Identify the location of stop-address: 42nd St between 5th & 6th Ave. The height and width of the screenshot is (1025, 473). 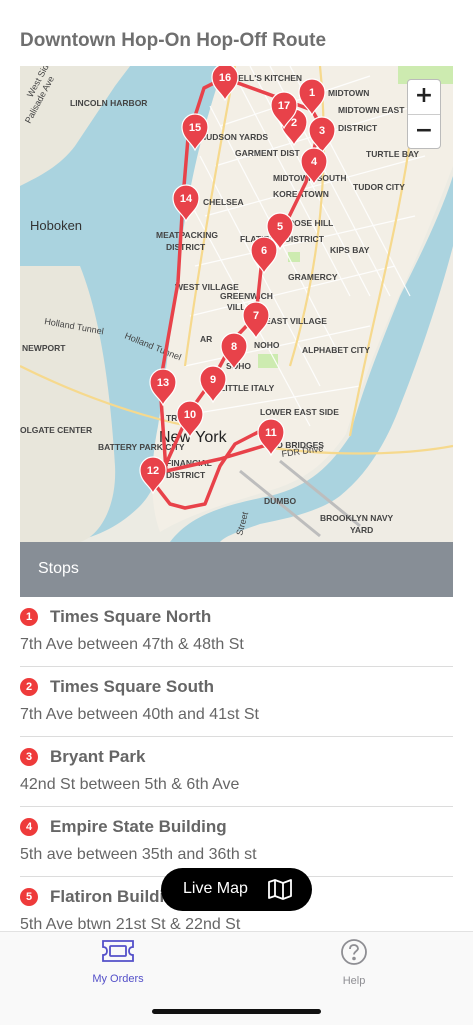
(130, 784).